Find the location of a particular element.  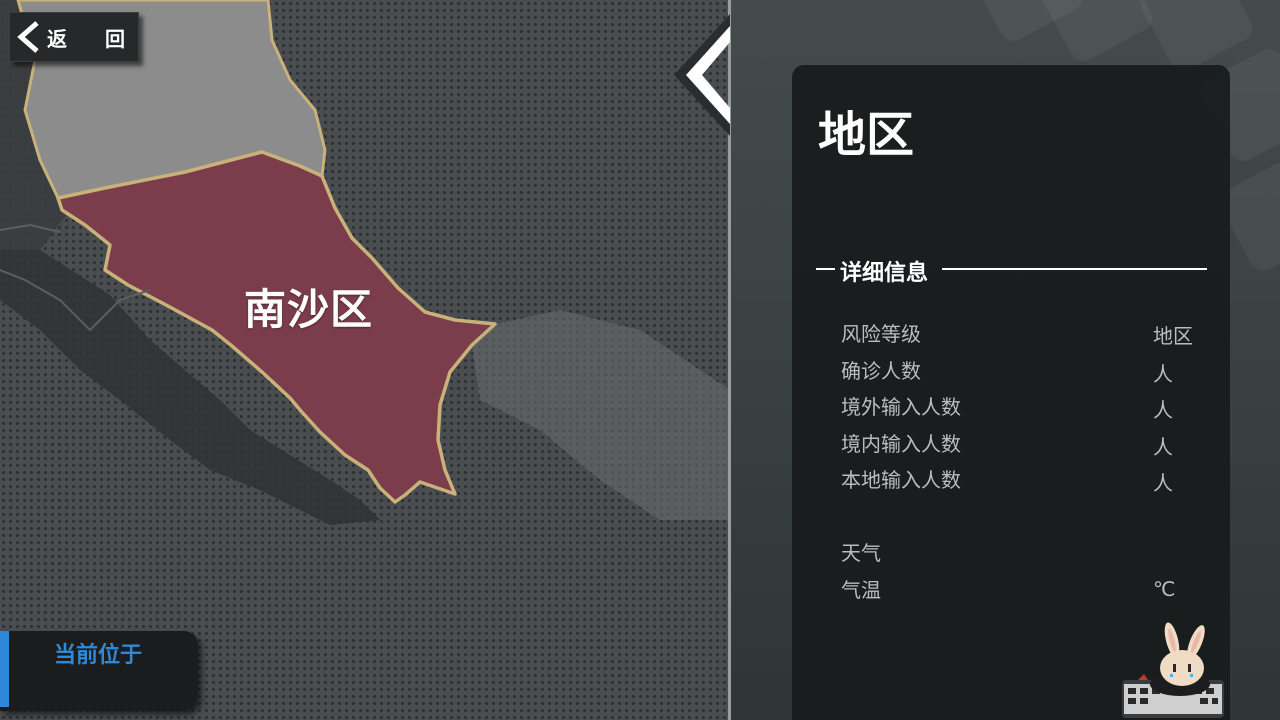

mascot-bunny-icon is located at coordinates (1173, 670).